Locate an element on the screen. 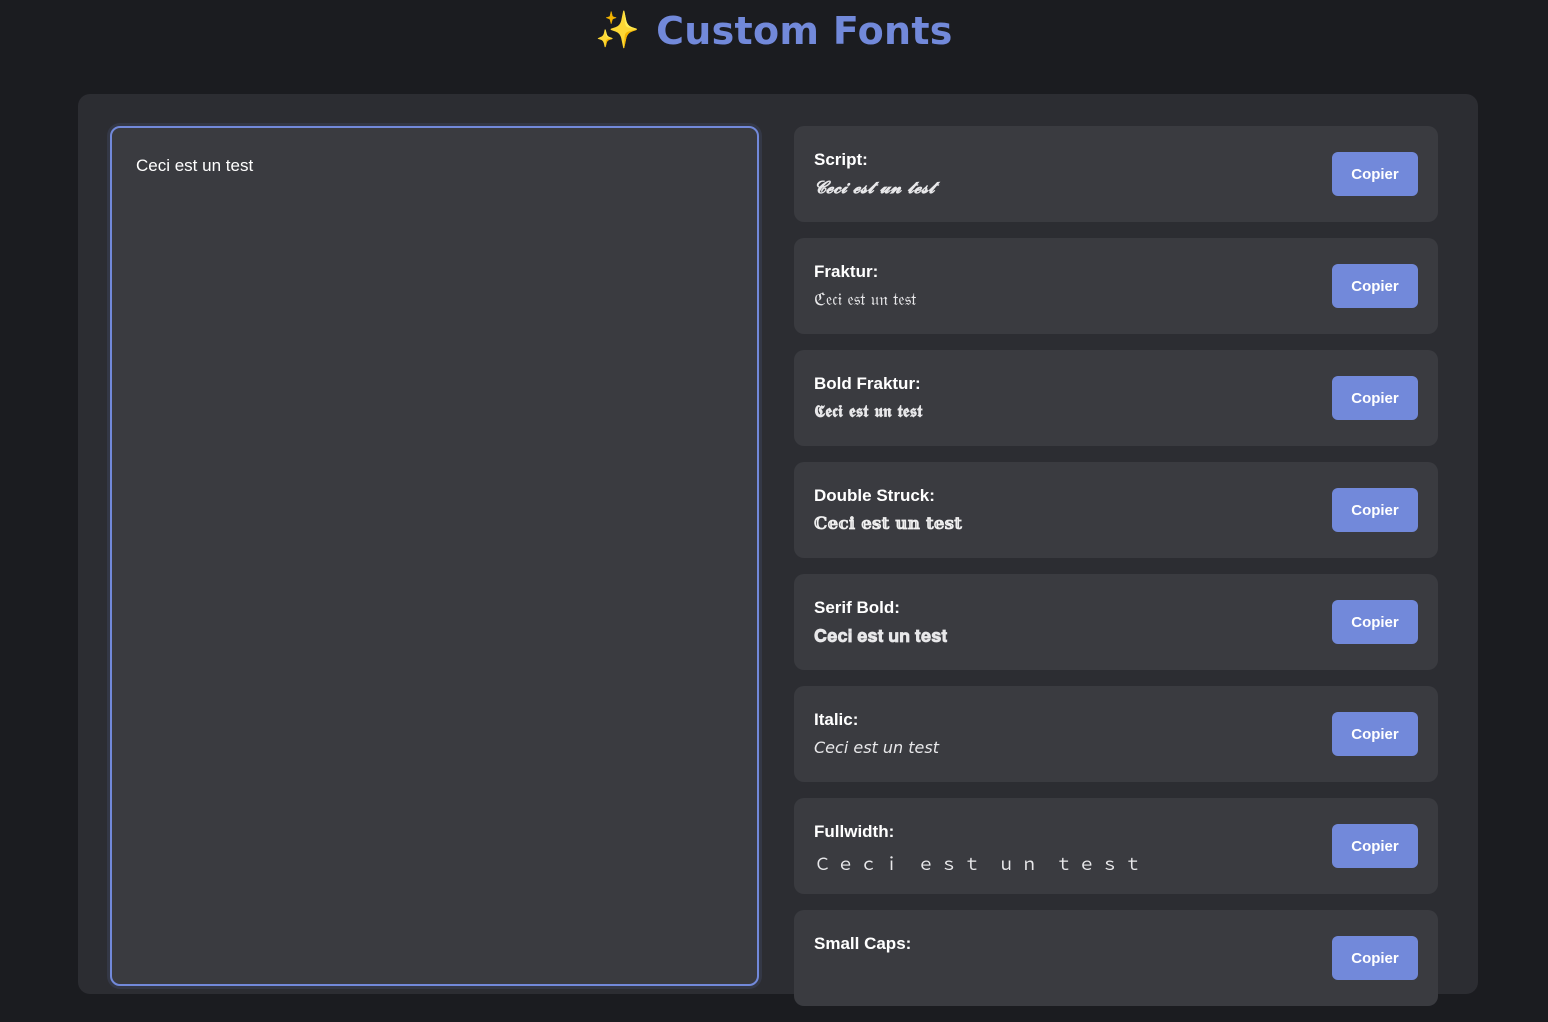  font-card-preview: 𝘊𝘦𝘤𝘪 𝘦𝘴𝘵 𝘶𝘯 𝘵𝘦𝘴𝘵 is located at coordinates (876, 747).